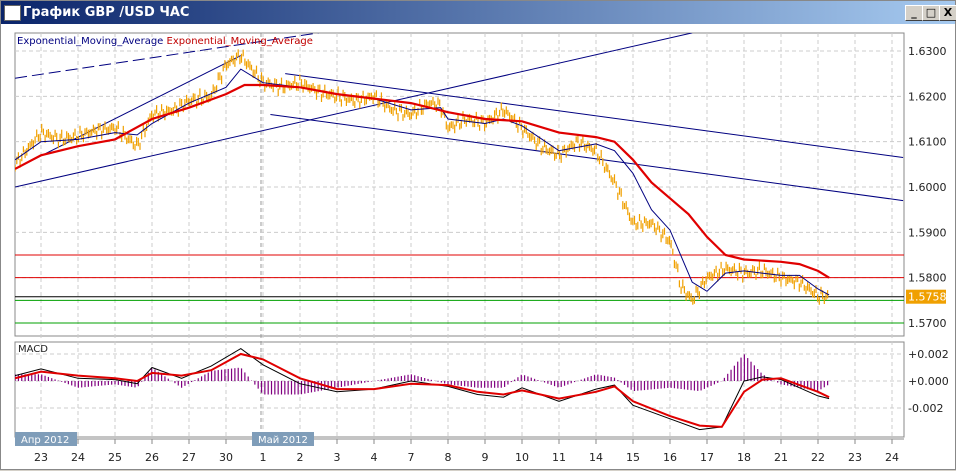  Describe the element at coordinates (818, 457) in the screenshot. I see `x-tick-label: 22` at that location.